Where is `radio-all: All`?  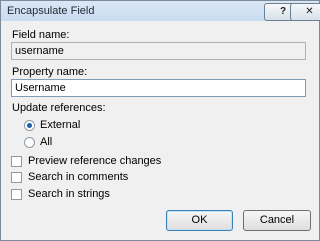 radio-all: All is located at coordinates (38, 142).